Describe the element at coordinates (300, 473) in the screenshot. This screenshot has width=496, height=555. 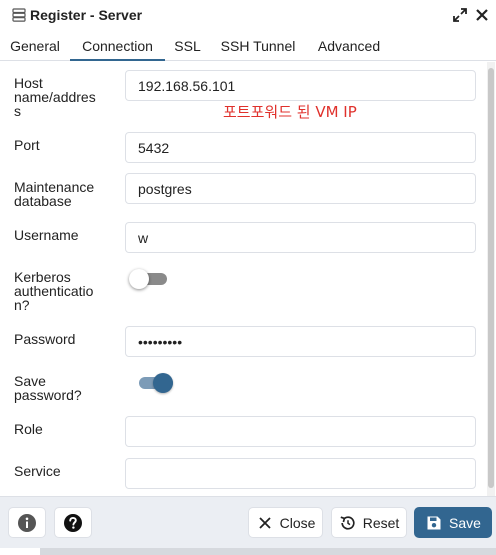
I see `service-input` at that location.